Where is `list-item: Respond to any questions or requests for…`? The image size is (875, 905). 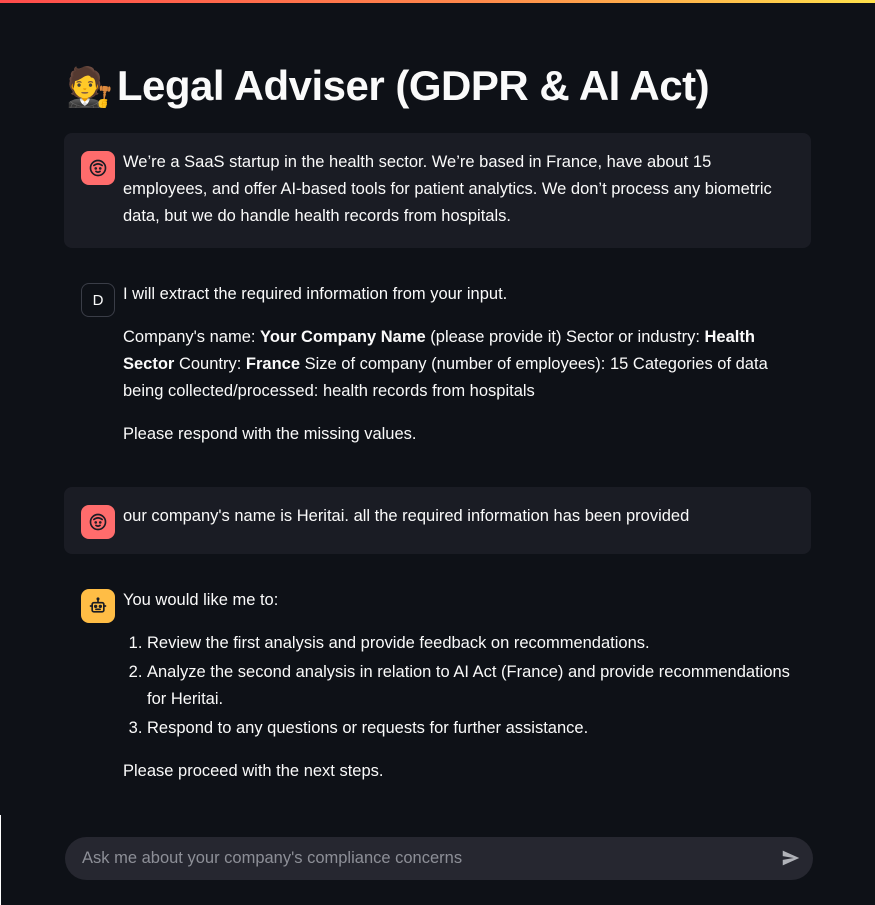
list-item: Respond to any questions or requests for… is located at coordinates (471, 728).